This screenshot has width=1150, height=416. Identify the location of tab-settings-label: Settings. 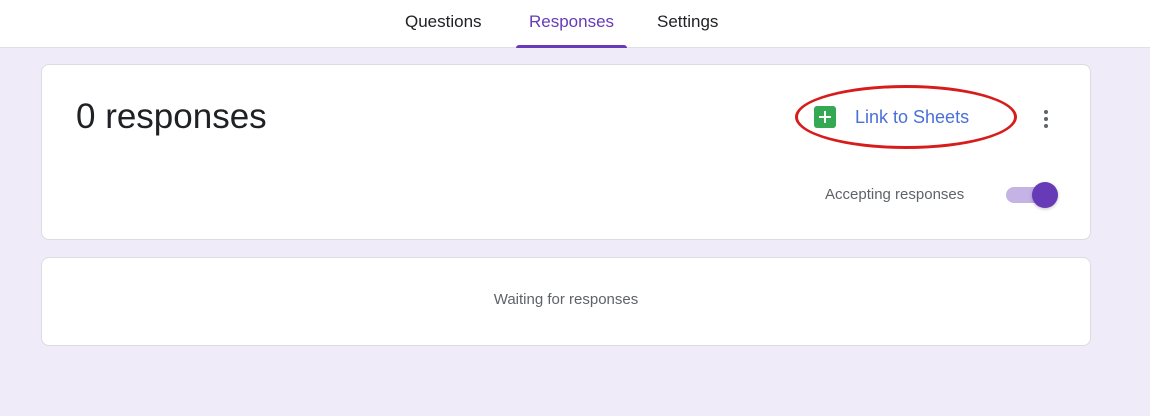
(688, 21).